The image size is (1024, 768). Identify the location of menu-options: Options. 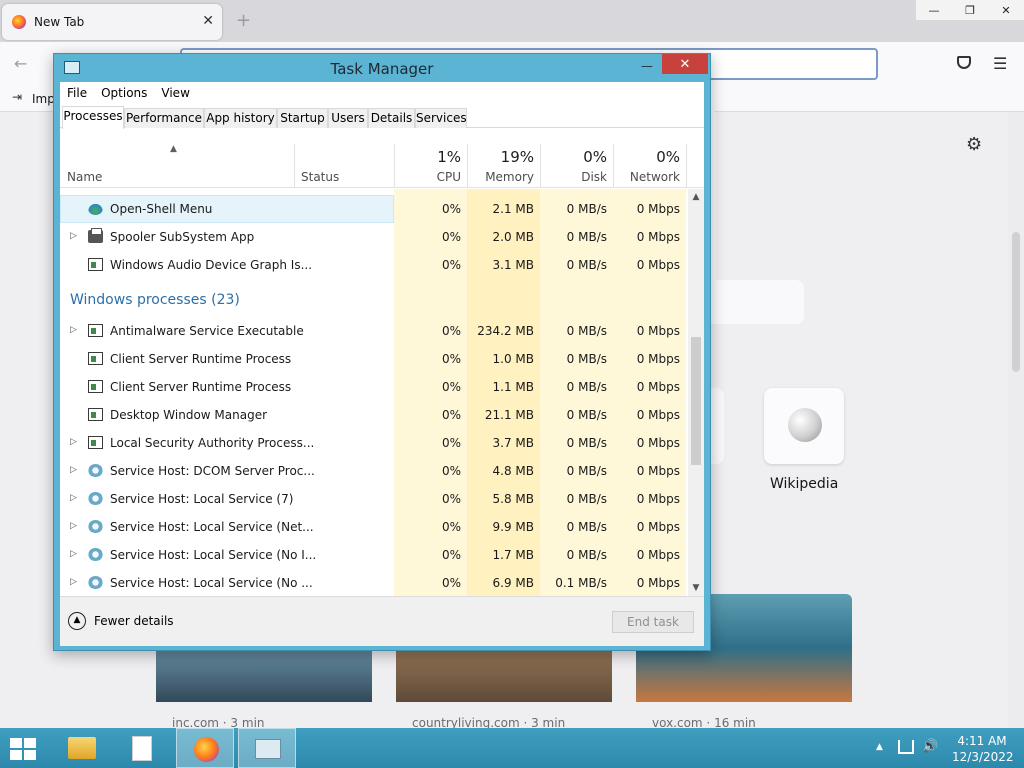
(124, 93).